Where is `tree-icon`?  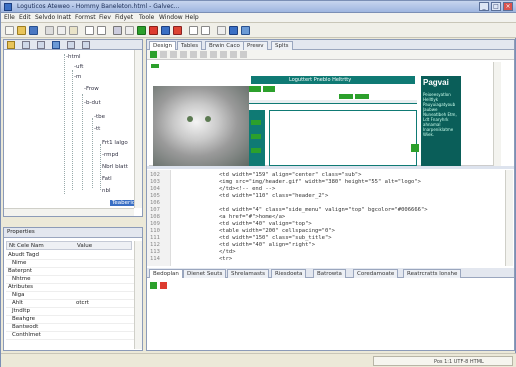
tree-icon is located at coordinates (26, 45).